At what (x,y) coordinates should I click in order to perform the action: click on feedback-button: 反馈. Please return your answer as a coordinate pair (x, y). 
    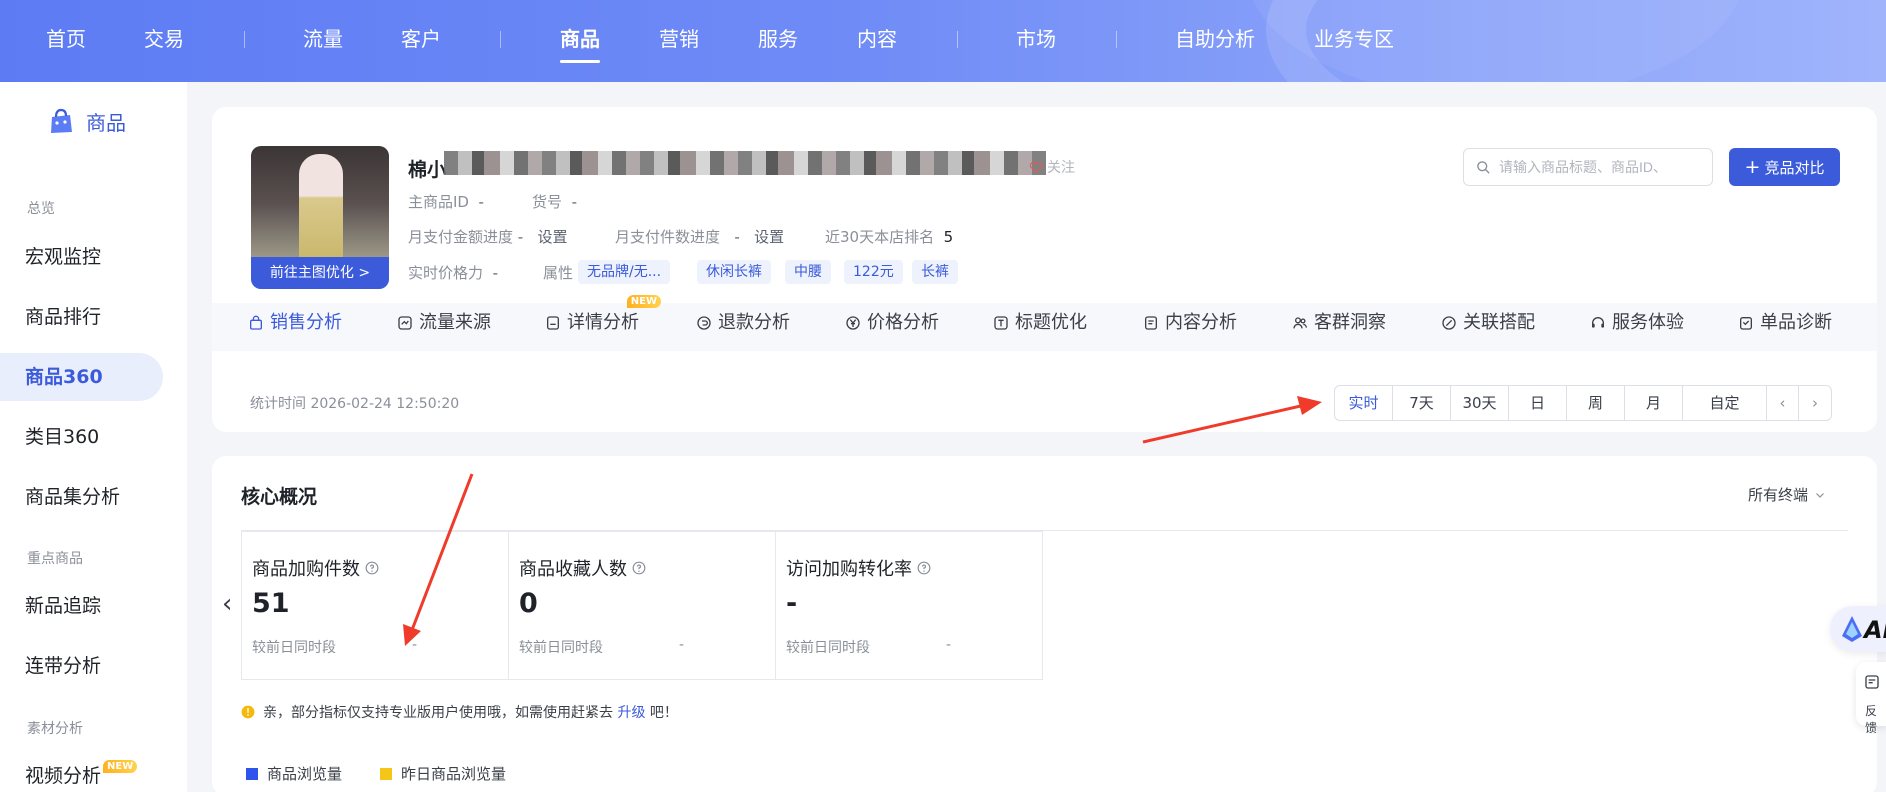
    Looking at the image, I should click on (1871, 698).